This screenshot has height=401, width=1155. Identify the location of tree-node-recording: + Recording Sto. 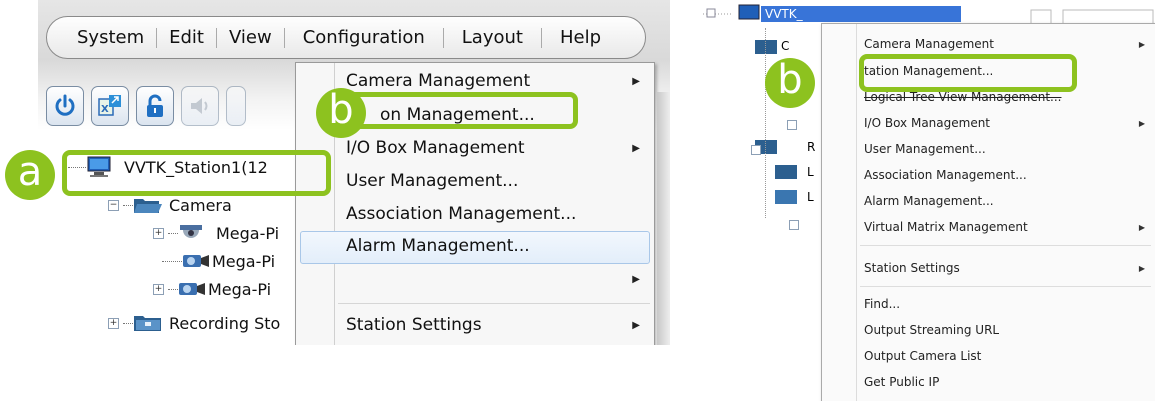
(194, 323).